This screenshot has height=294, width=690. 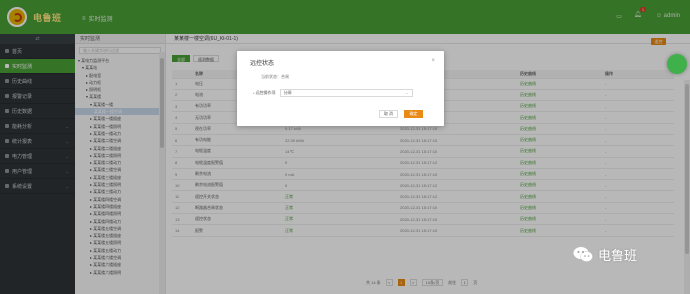 I want to click on current-state-text: 当前状态：合闸, so click(x=275, y=76).